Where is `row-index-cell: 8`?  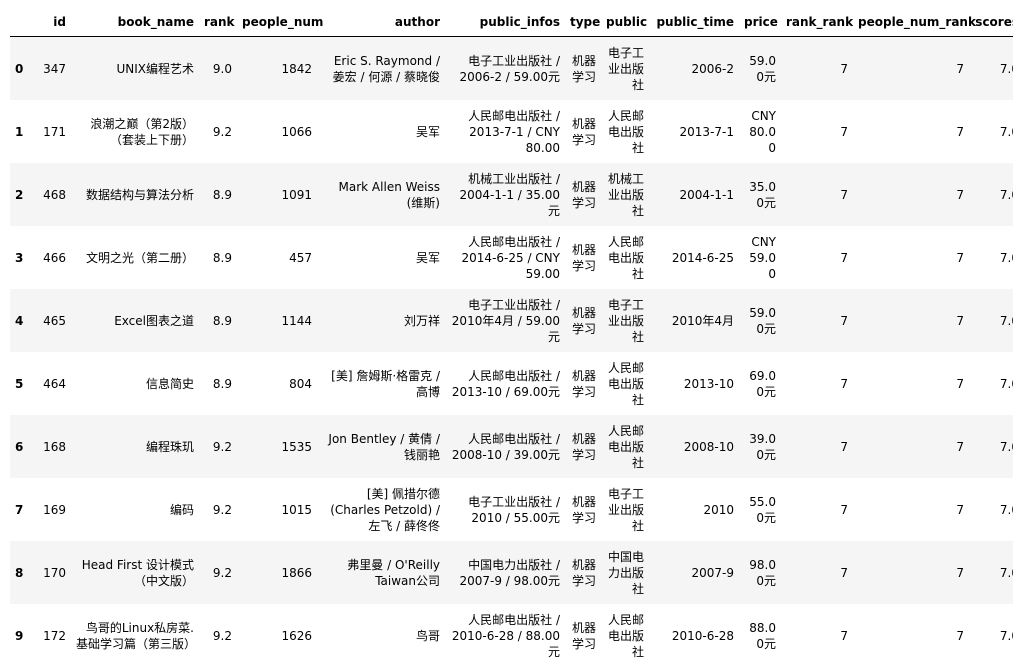 row-index-cell: 8 is located at coordinates (19, 572).